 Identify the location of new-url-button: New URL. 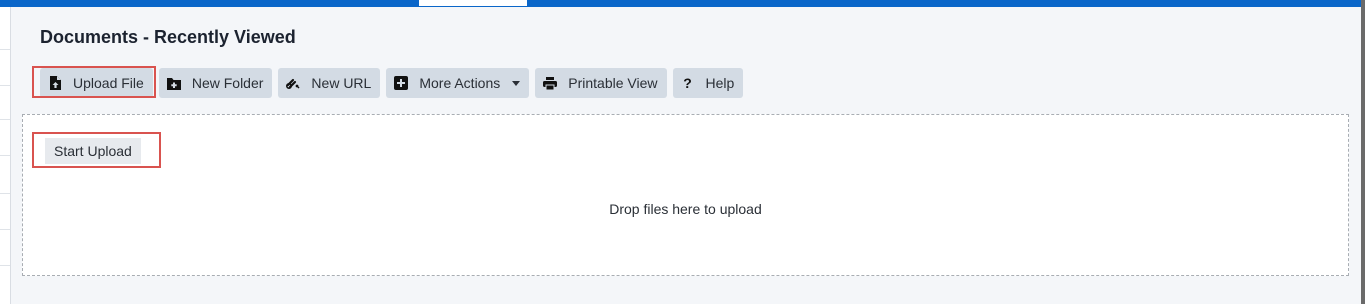
(329, 83).